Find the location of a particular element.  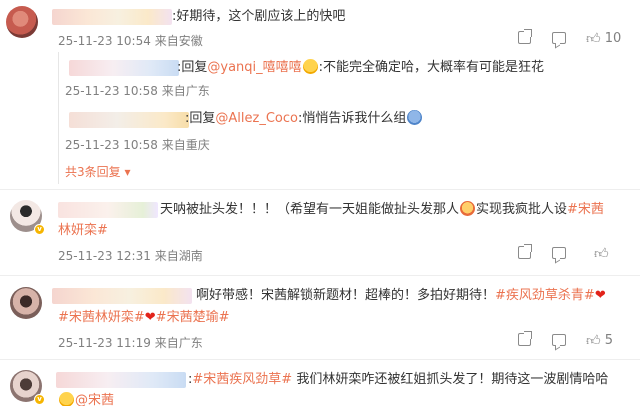

like-count: 10 is located at coordinates (613, 38).